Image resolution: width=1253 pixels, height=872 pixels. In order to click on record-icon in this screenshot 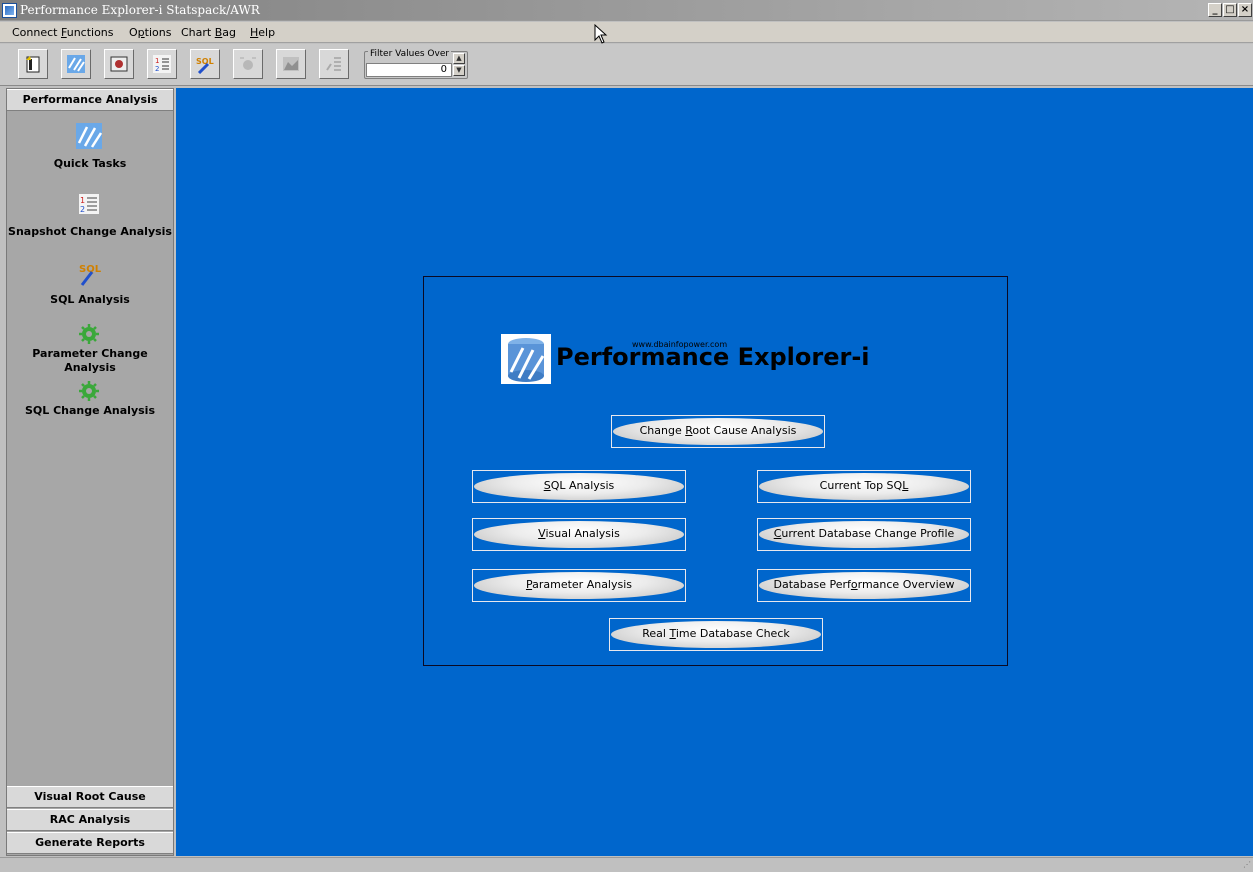, I will do `click(248, 63)`.